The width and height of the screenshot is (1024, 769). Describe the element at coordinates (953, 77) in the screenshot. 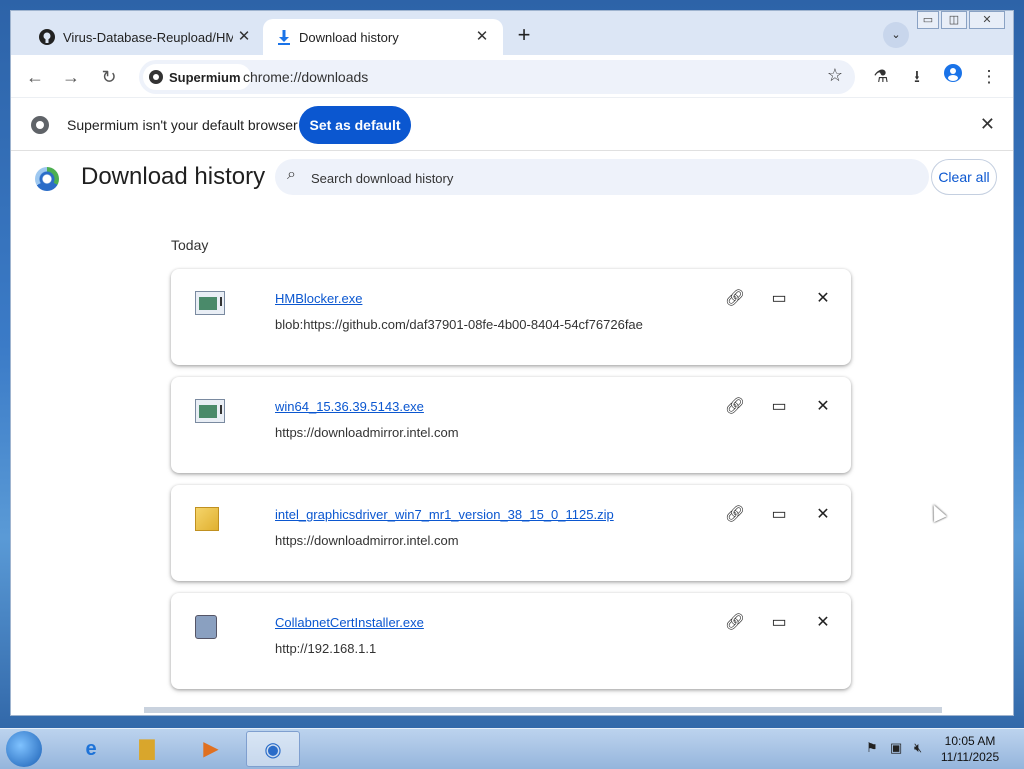

I see `profile-avatar-icon` at that location.